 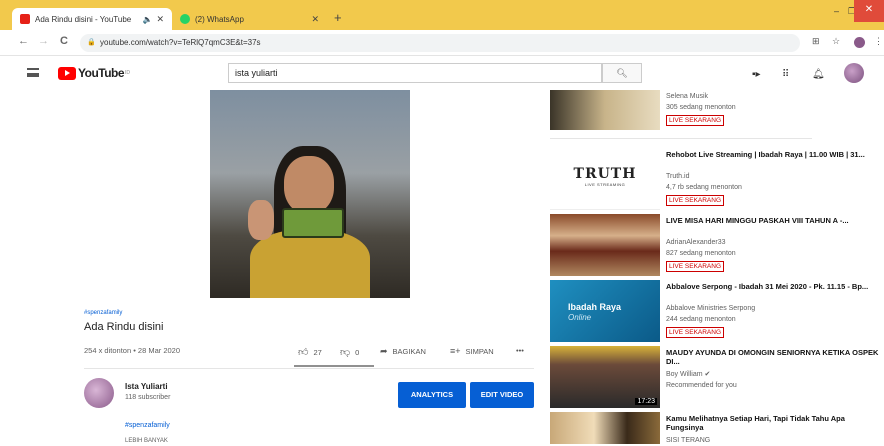 I want to click on video-frame-hand, so click(x=261, y=220).